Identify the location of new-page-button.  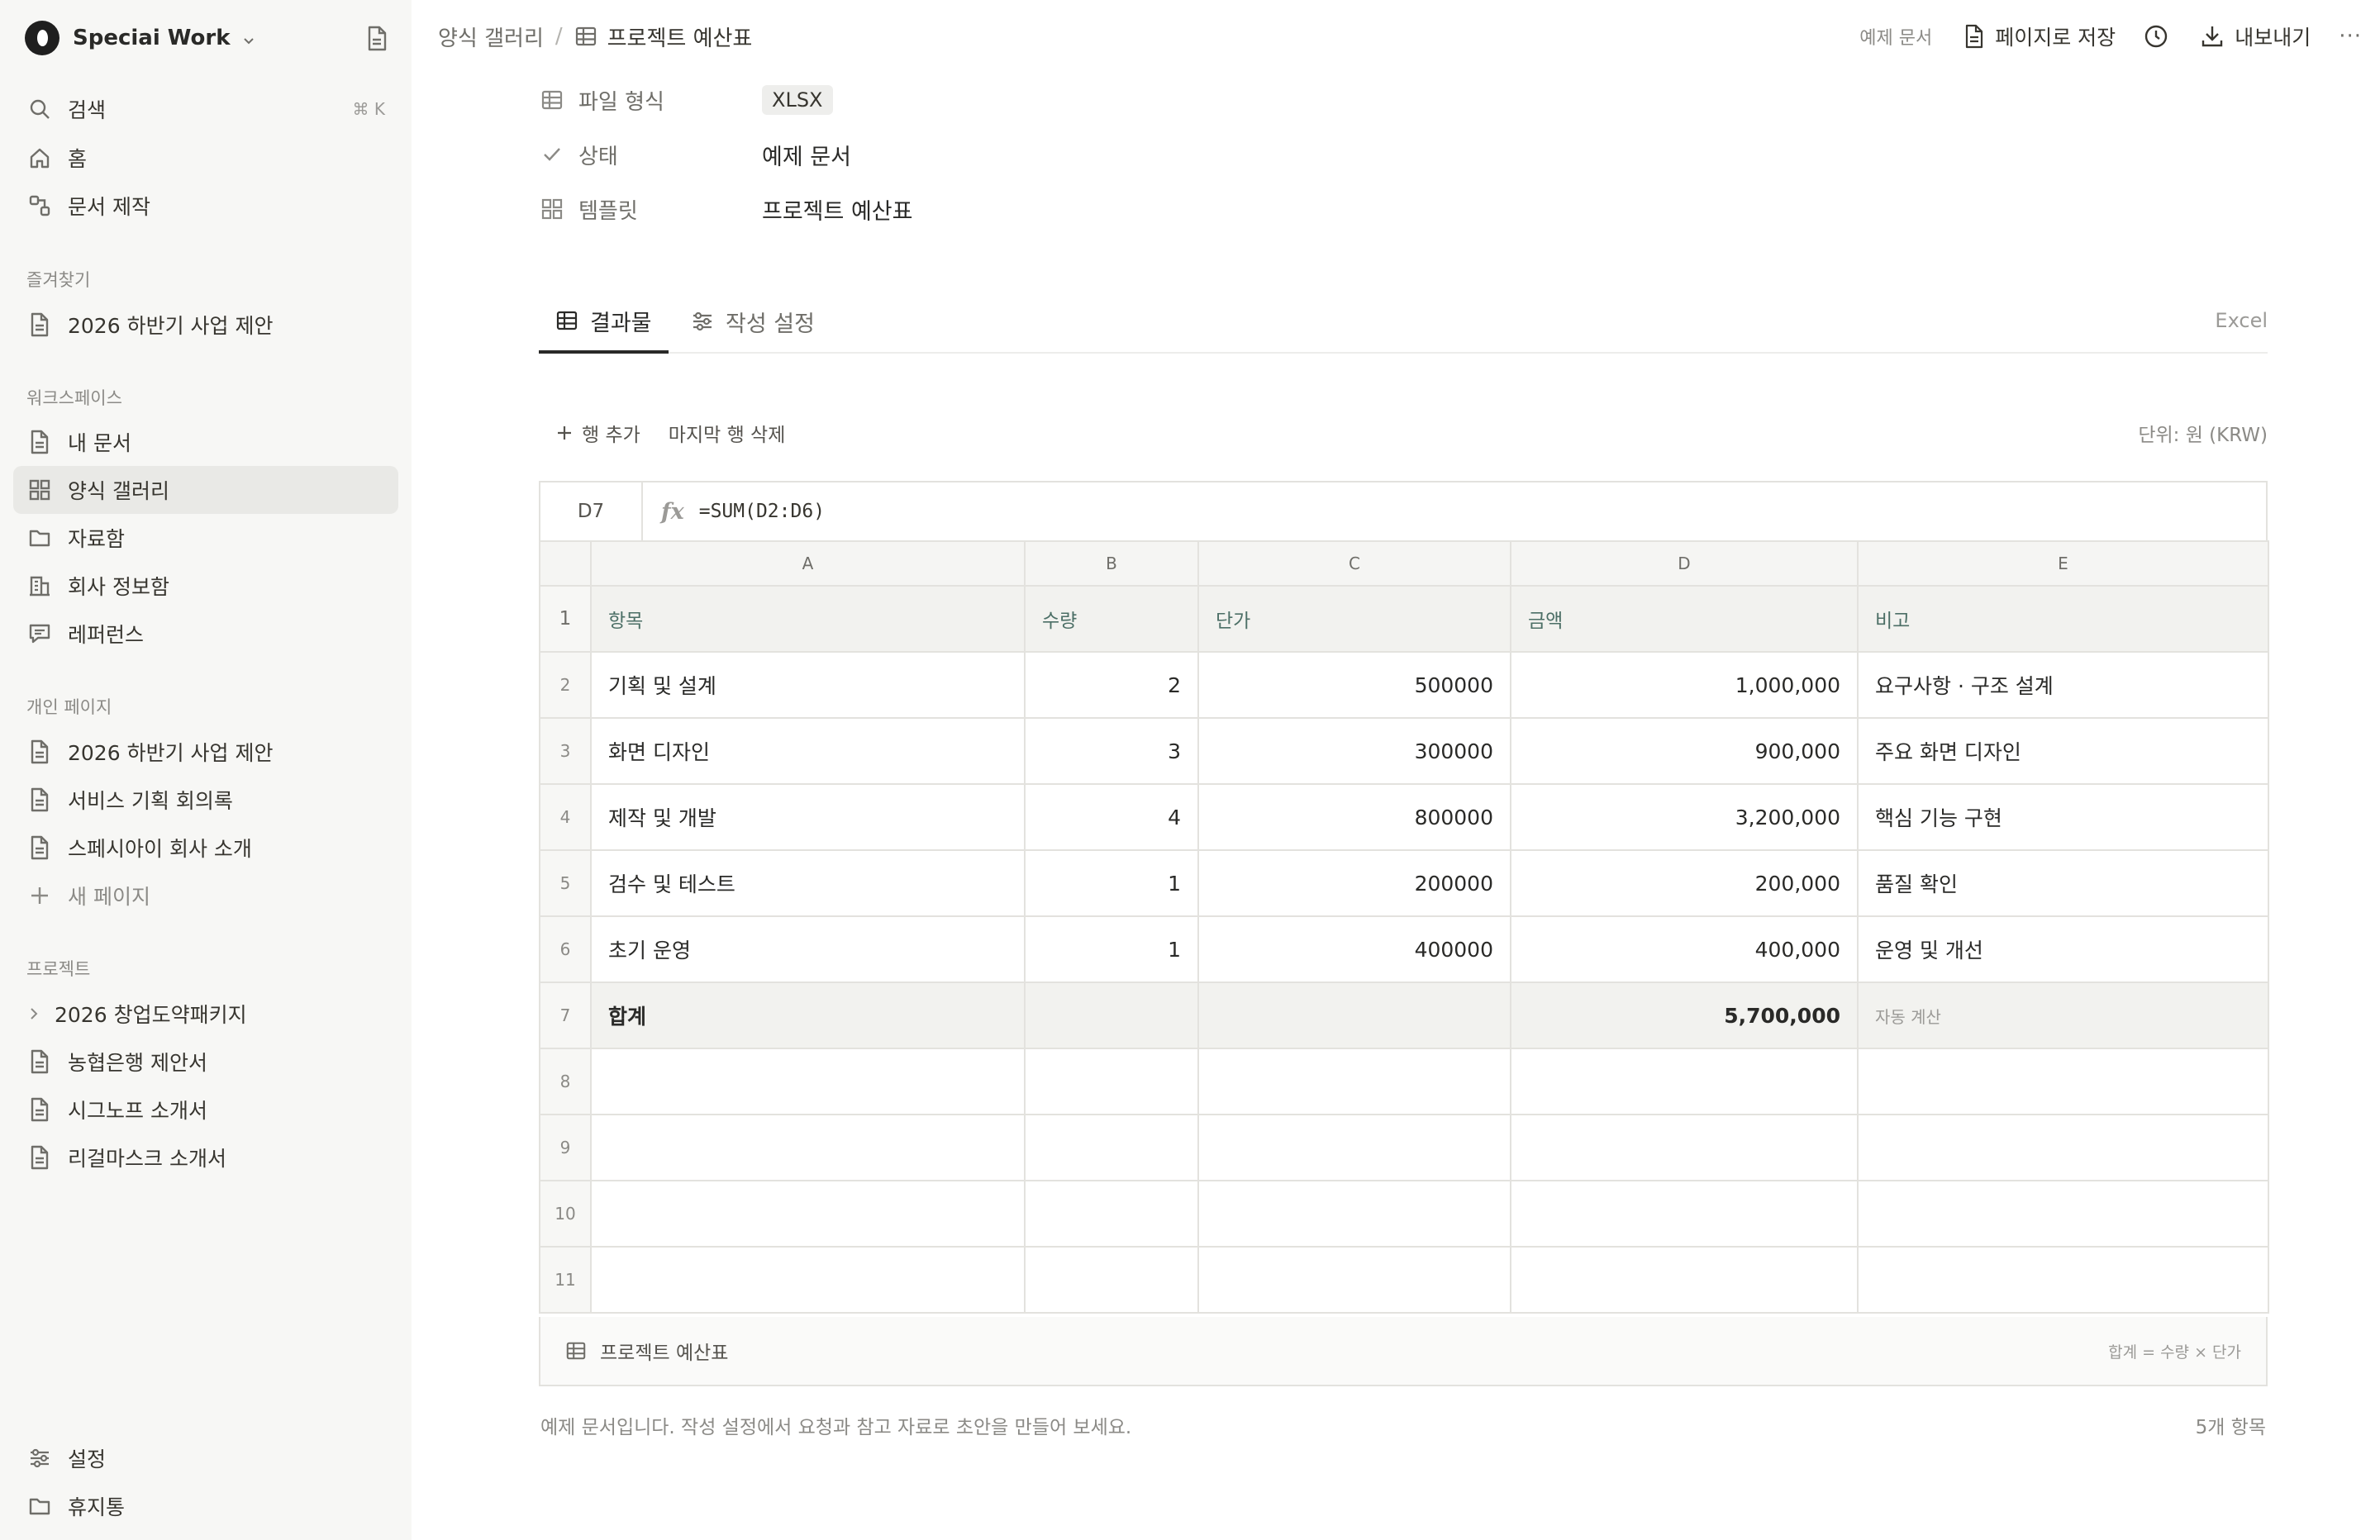
(377, 39).